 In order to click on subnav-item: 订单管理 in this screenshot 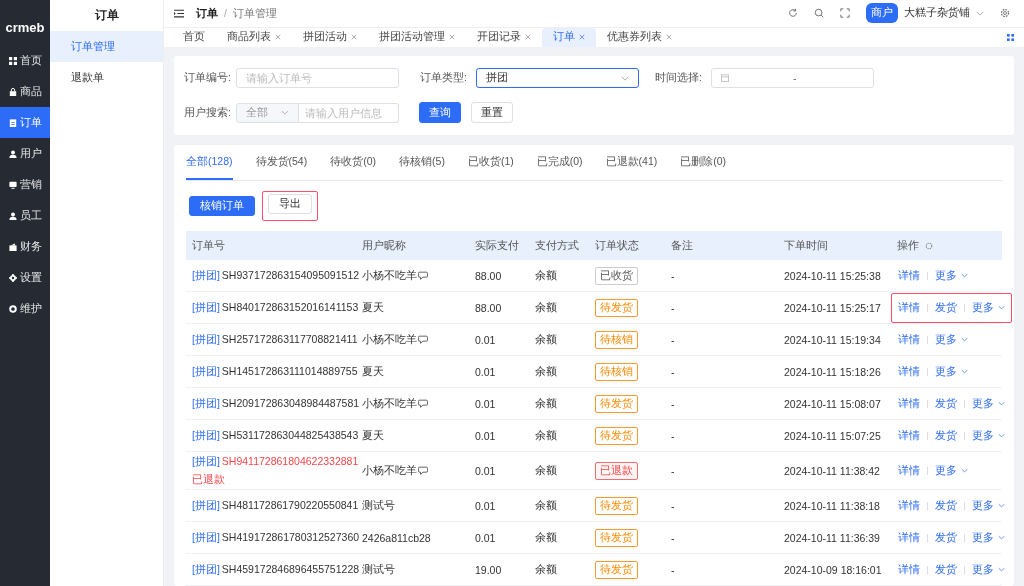, I will do `click(106, 46)`.